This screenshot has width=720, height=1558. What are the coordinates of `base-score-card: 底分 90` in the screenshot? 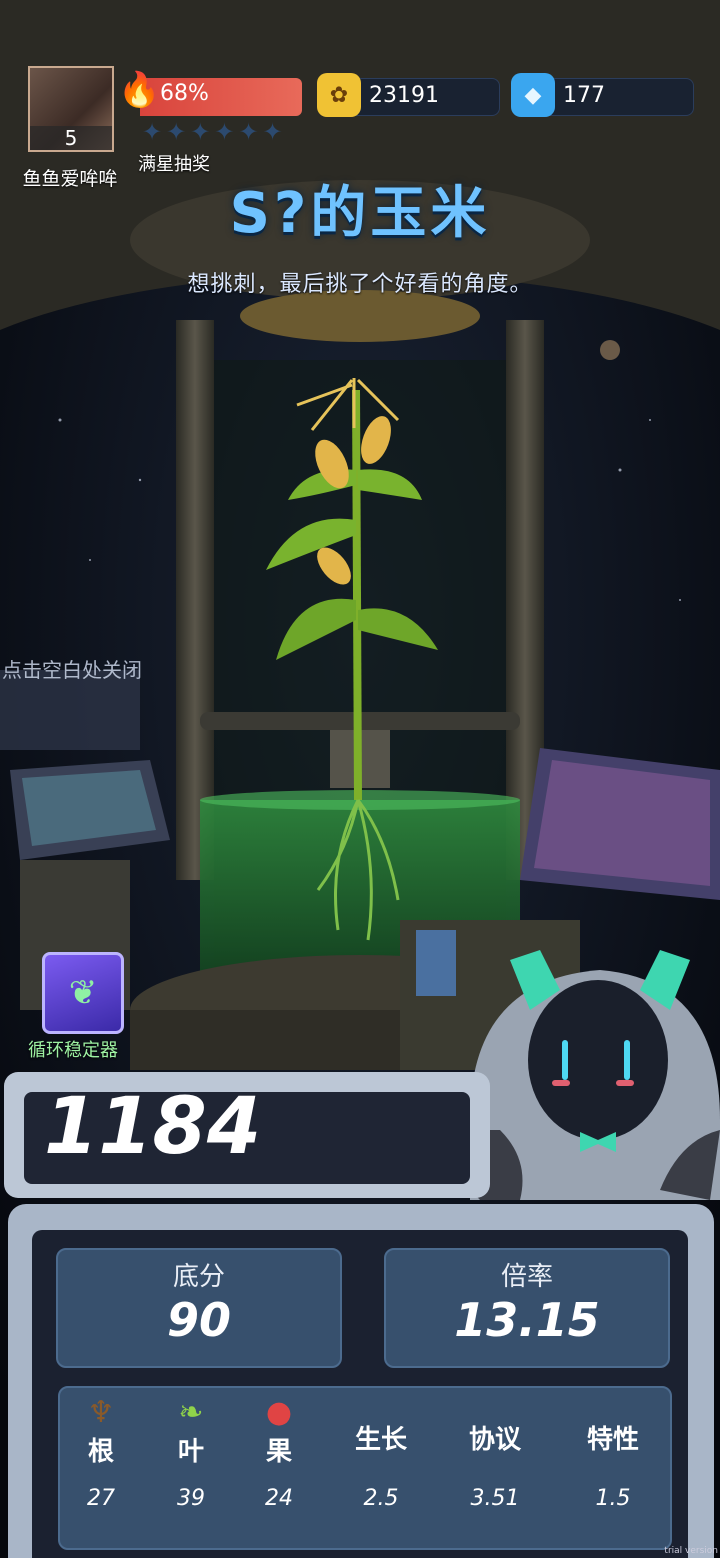 It's located at (199, 1308).